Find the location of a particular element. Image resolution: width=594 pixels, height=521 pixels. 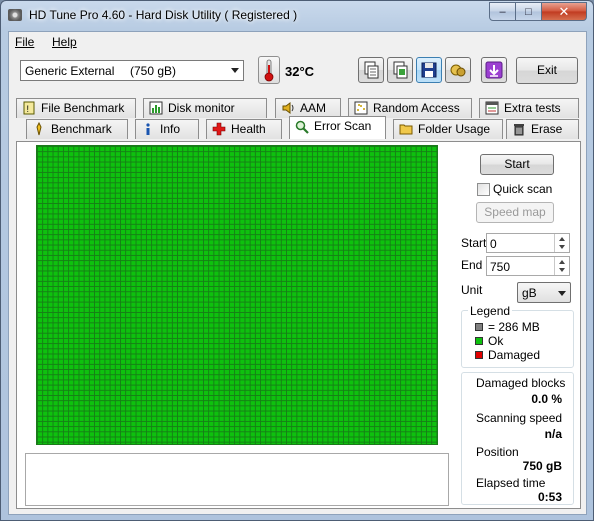

benchmark-icon is located at coordinates (39, 129).